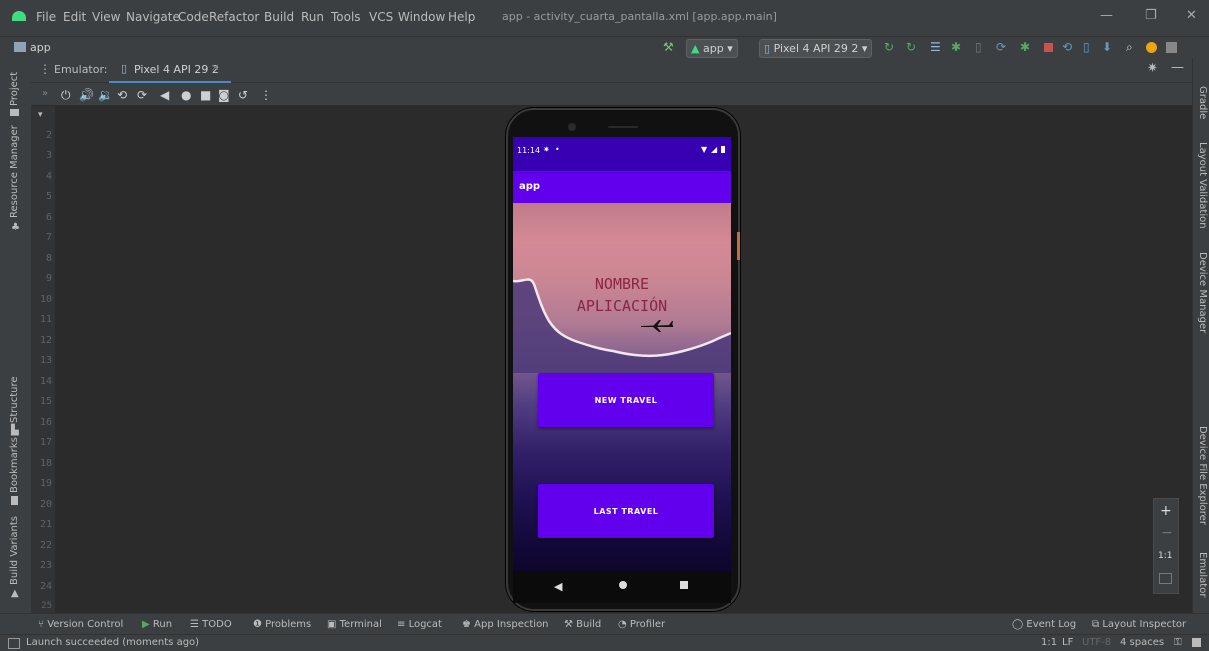 This screenshot has width=1209, height=651. I want to click on snapshot-icon: ↺, so click(243, 95).